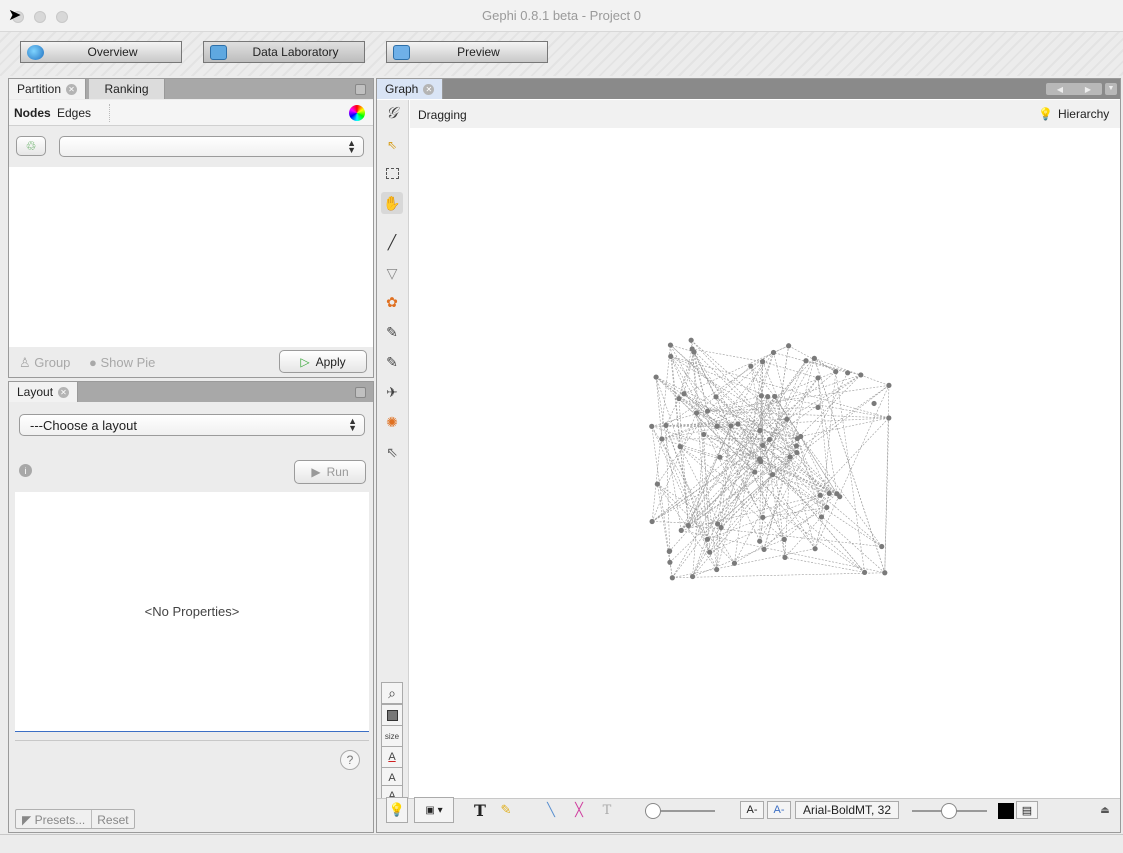  What do you see at coordinates (31, 146) in the screenshot?
I see `refresh-button: ♲` at bounding box center [31, 146].